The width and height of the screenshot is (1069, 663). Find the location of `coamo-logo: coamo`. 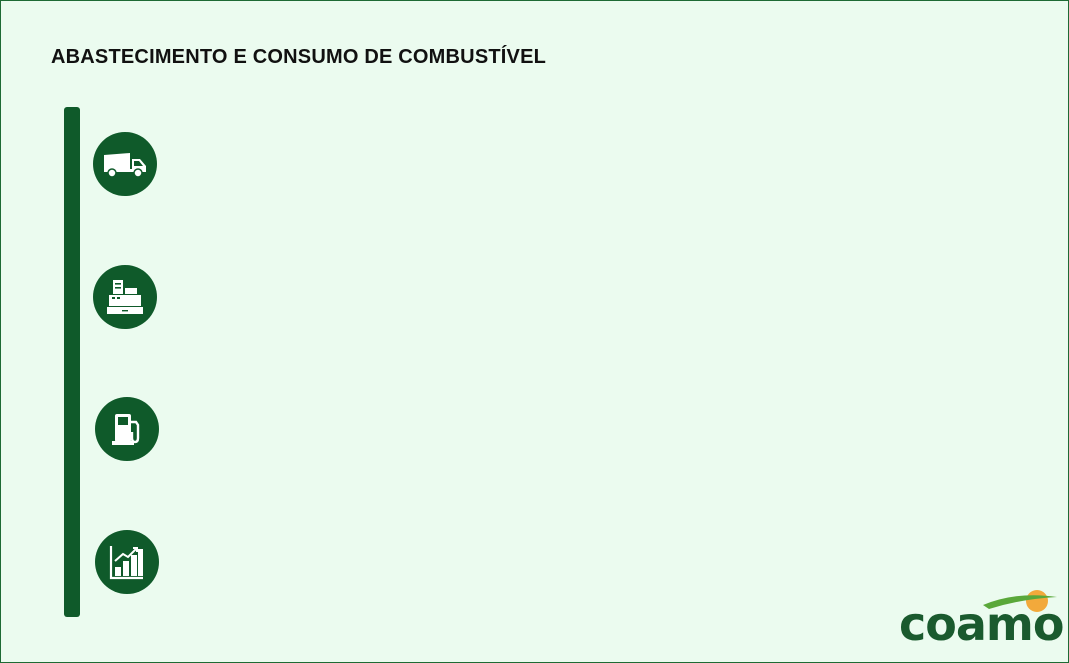

coamo-logo: coamo is located at coordinates (980, 618).